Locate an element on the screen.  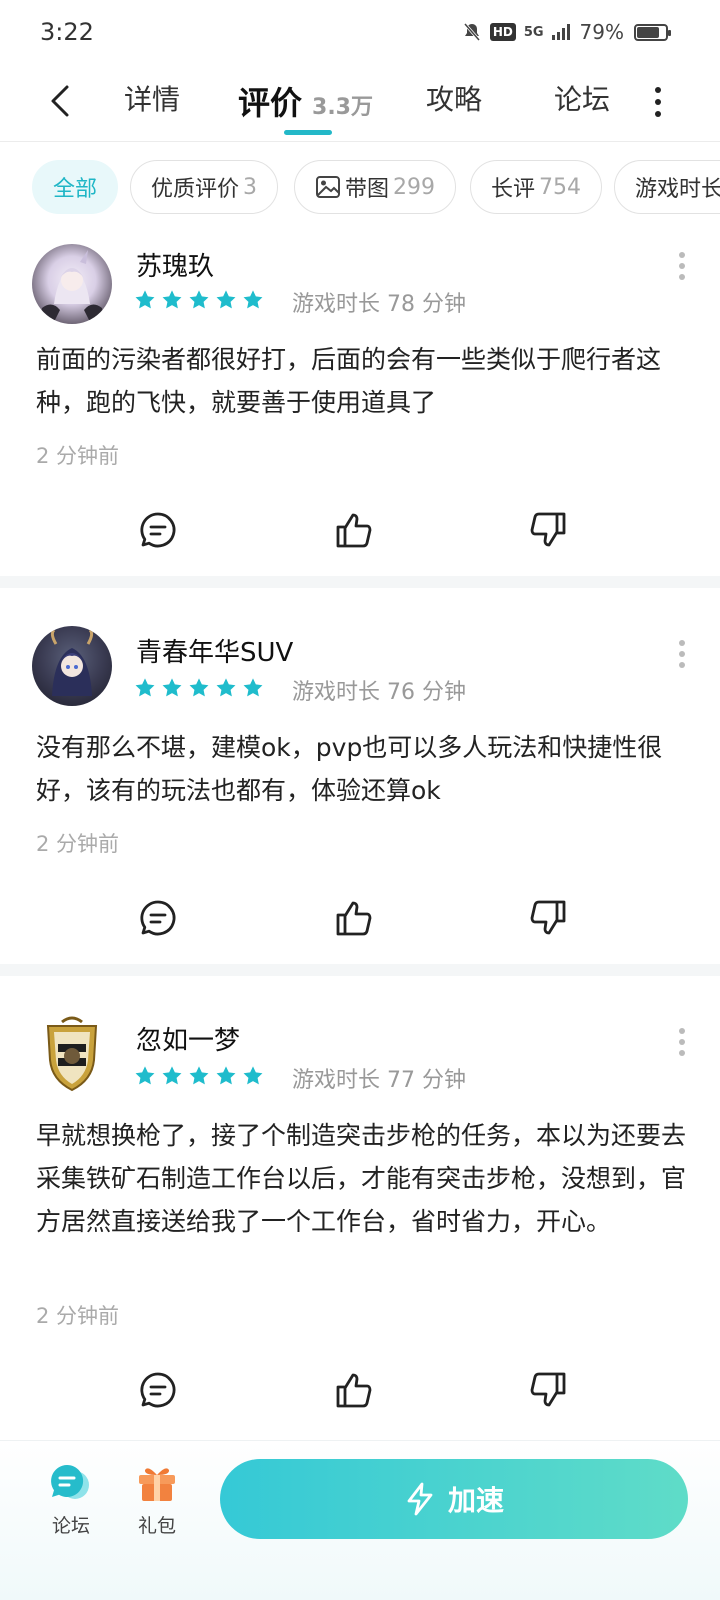
boost-button: 加速 is located at coordinates (454, 1499).